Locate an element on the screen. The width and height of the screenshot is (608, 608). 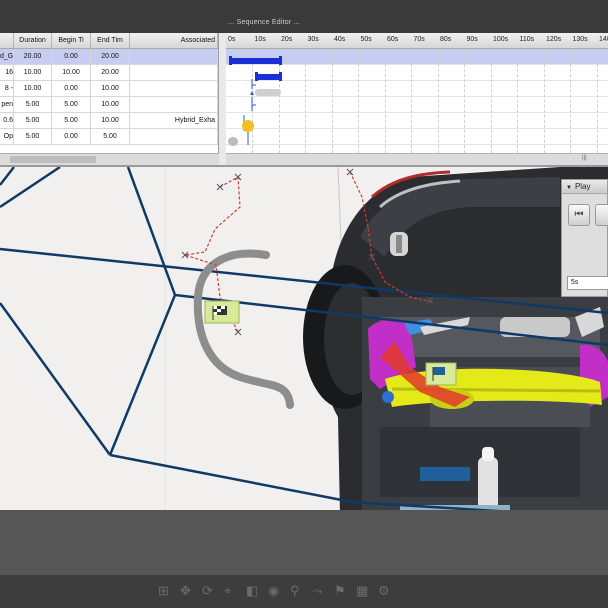
ruler-tick-label: 70s is located at coordinates (419, 39).